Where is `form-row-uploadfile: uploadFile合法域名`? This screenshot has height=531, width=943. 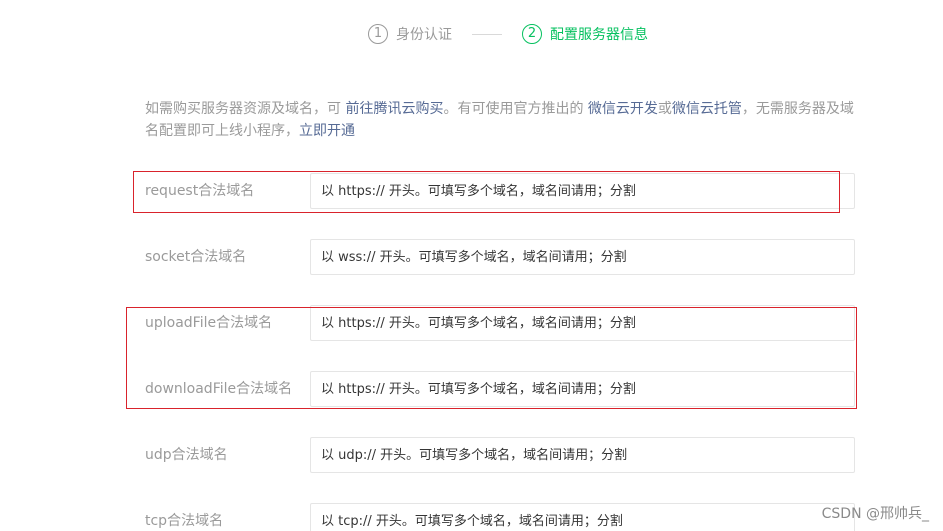 form-row-uploadfile: uploadFile合法域名 is located at coordinates (471, 323).